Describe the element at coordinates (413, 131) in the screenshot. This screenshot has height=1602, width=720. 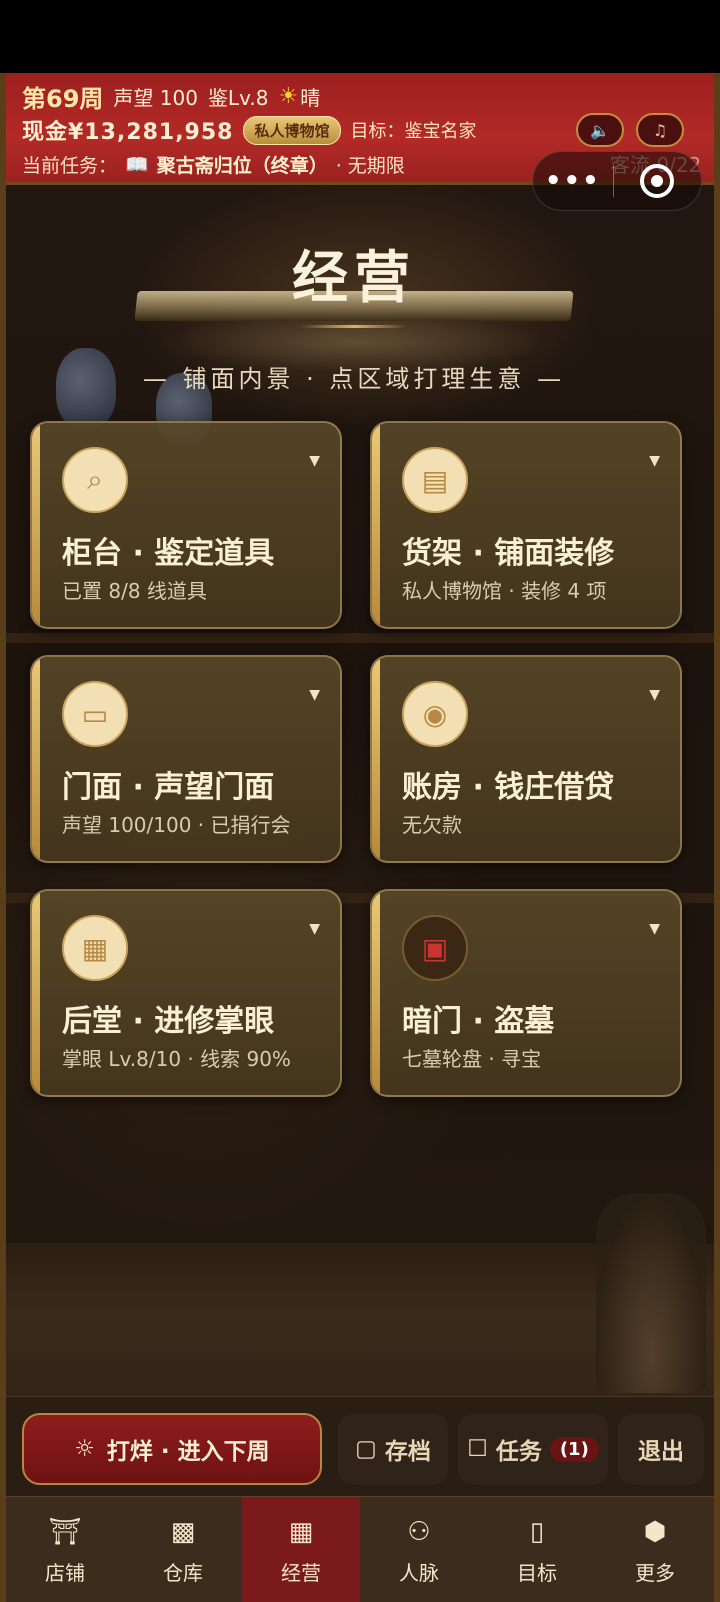
I see `goal-label: 目标：鉴宝名家` at that location.